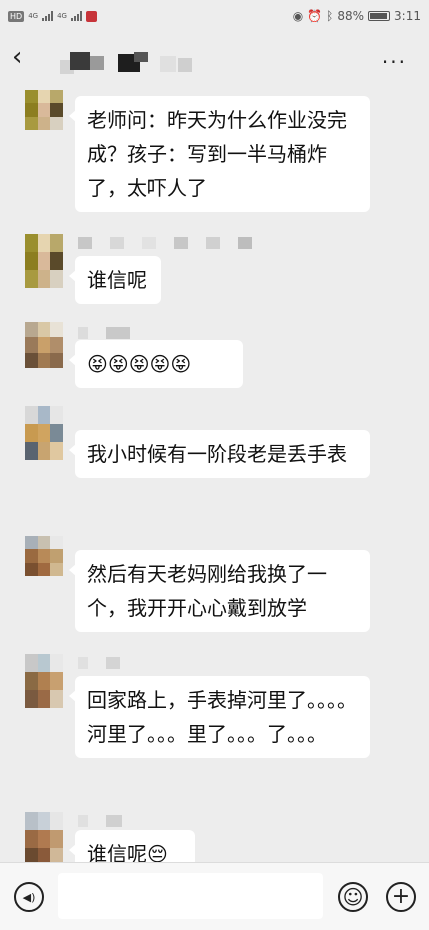 The image size is (429, 930). I want to click on message-bubble: 😝😝😝😝😝, so click(156, 364).